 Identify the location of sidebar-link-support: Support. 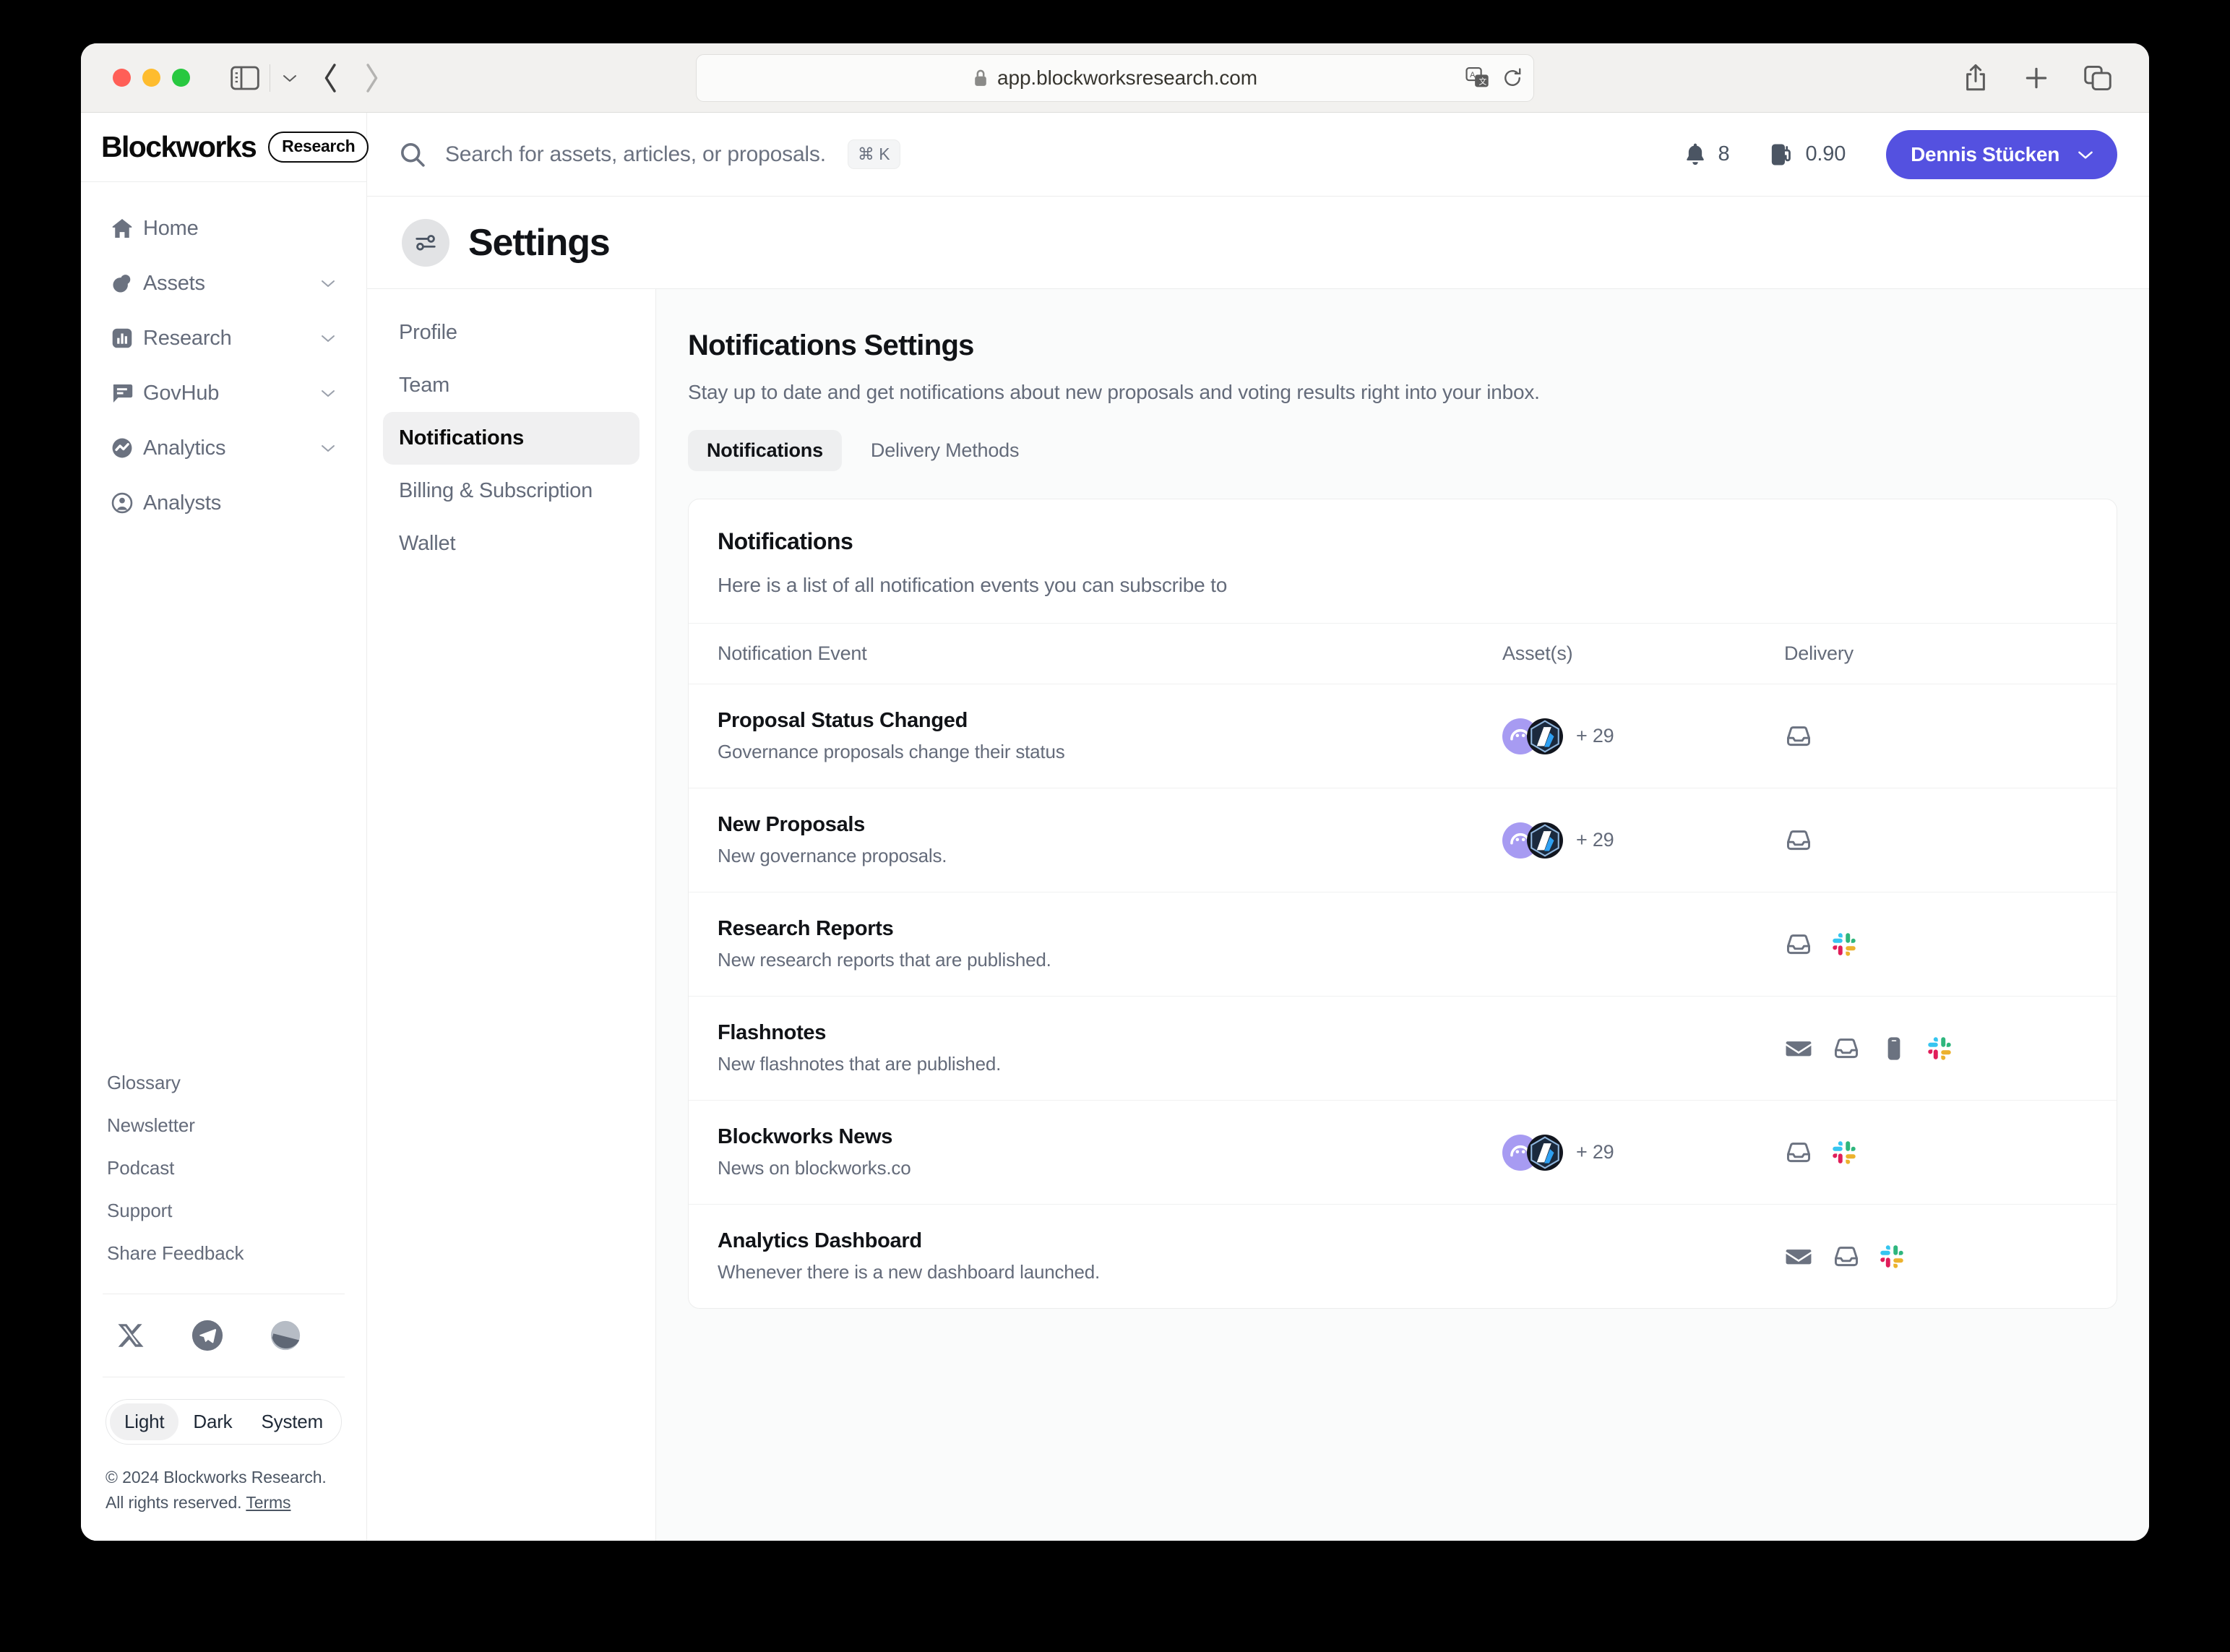
(227, 1210).